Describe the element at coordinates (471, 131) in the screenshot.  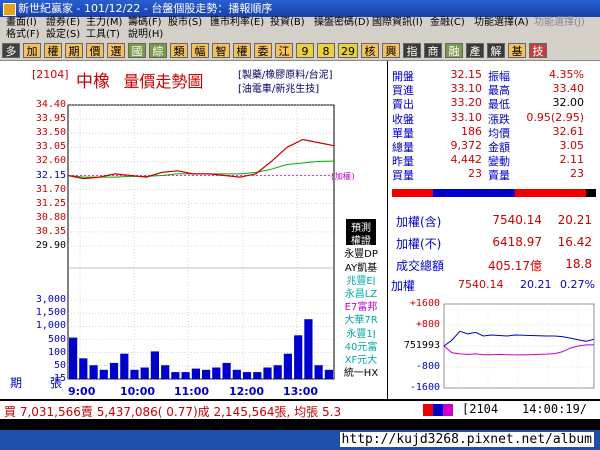
I see `quote-value: 186` at that location.